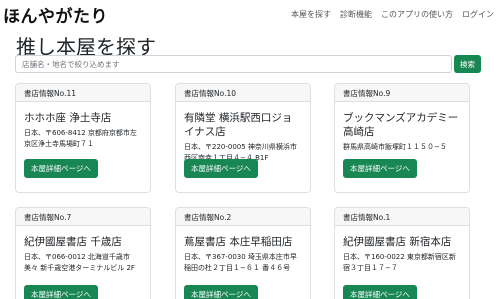  I want to click on store-address: 日本、〒066-0012 北海道千歳市美々 新千歳空港ターミナルビル 2F, so click(79, 262).